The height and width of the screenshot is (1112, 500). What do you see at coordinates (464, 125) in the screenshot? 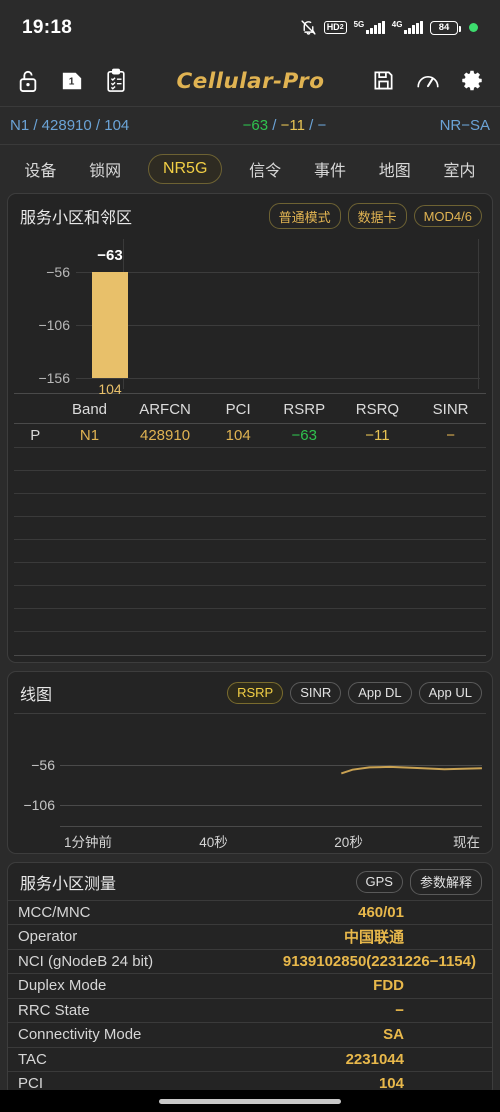
I see `network-mode-label: NR−SA` at bounding box center [464, 125].